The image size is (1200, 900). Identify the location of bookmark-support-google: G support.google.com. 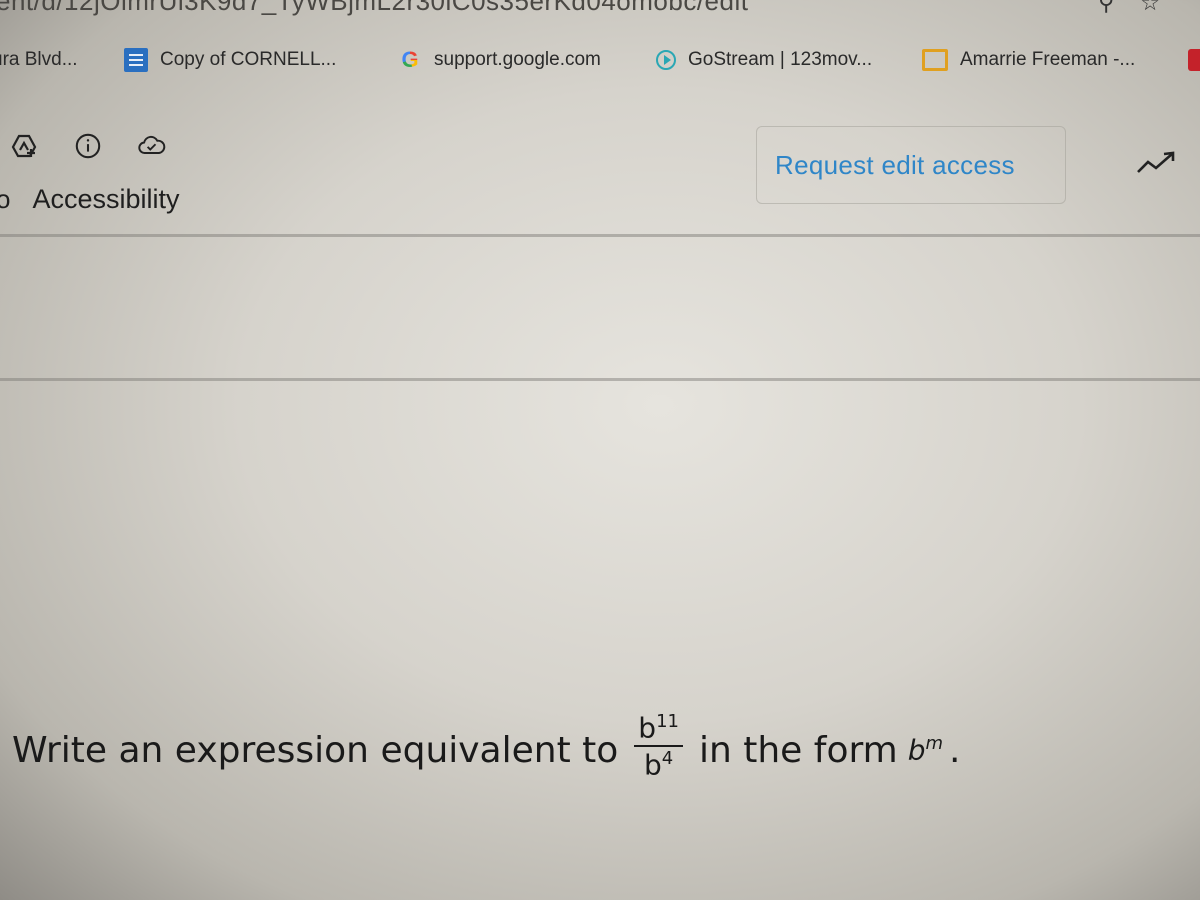
(499, 59).